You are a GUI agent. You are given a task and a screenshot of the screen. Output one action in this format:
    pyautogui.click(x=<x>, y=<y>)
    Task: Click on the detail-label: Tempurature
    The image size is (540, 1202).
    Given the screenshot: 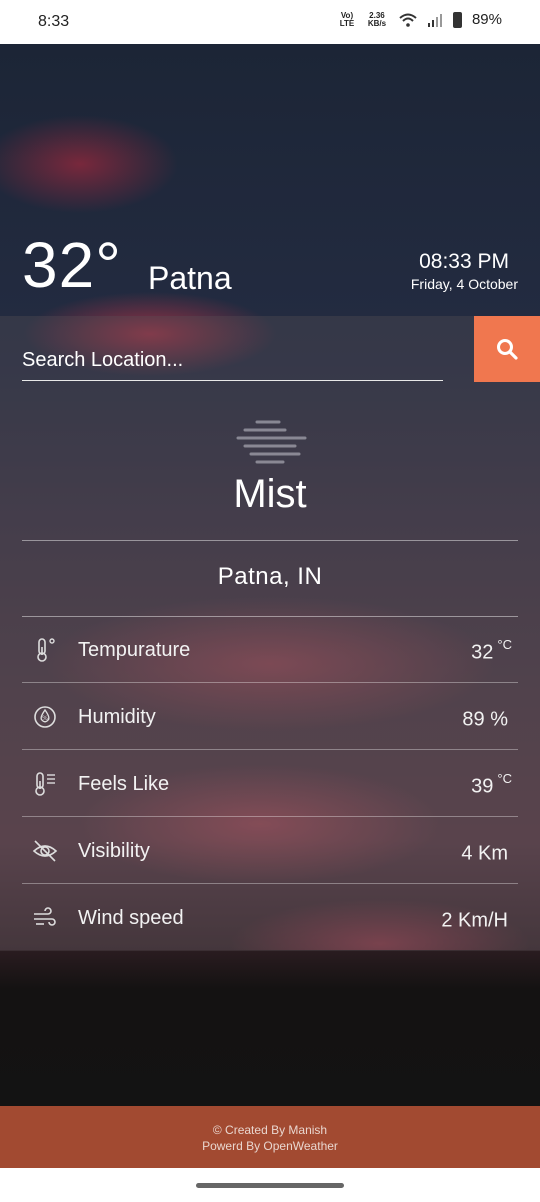 What is the action you would take?
    pyautogui.click(x=134, y=650)
    